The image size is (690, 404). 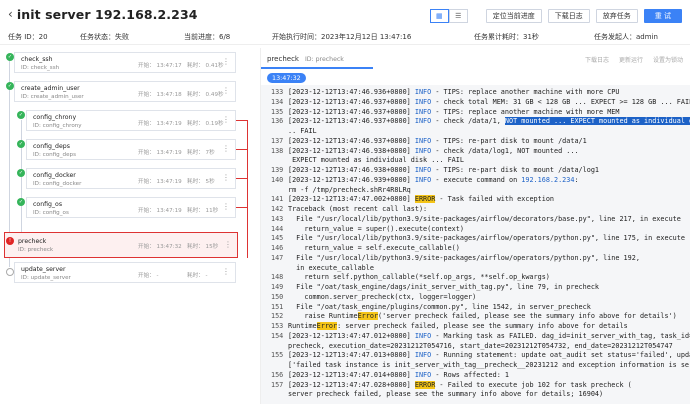 I want to click on chevron-left-icon: ‹, so click(x=10, y=14).